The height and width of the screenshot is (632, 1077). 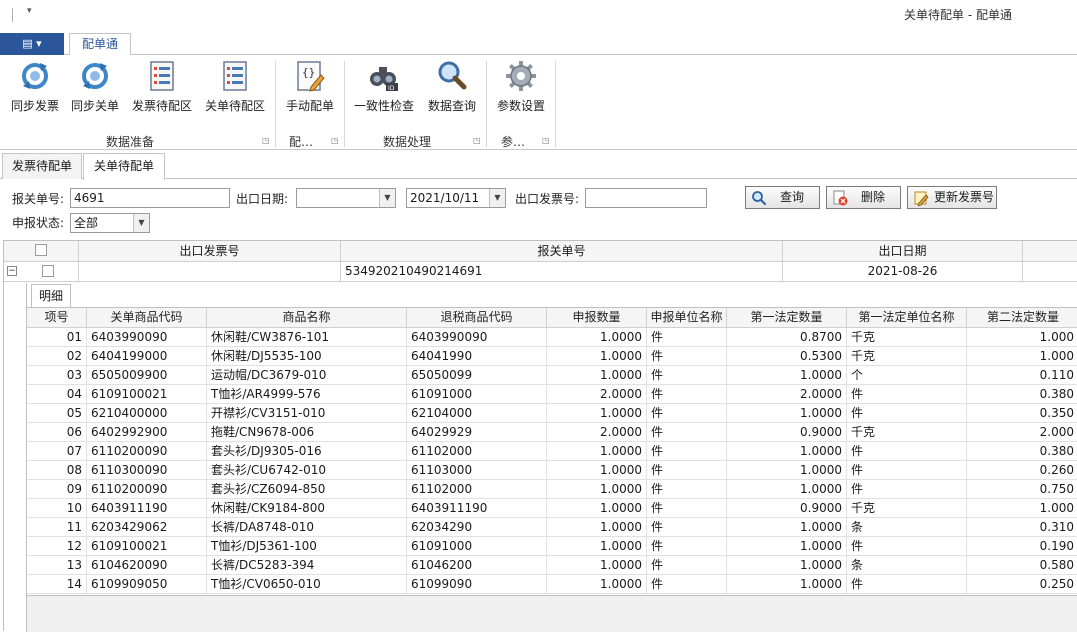 I want to click on binoculars-icon: ID, so click(x=384, y=79).